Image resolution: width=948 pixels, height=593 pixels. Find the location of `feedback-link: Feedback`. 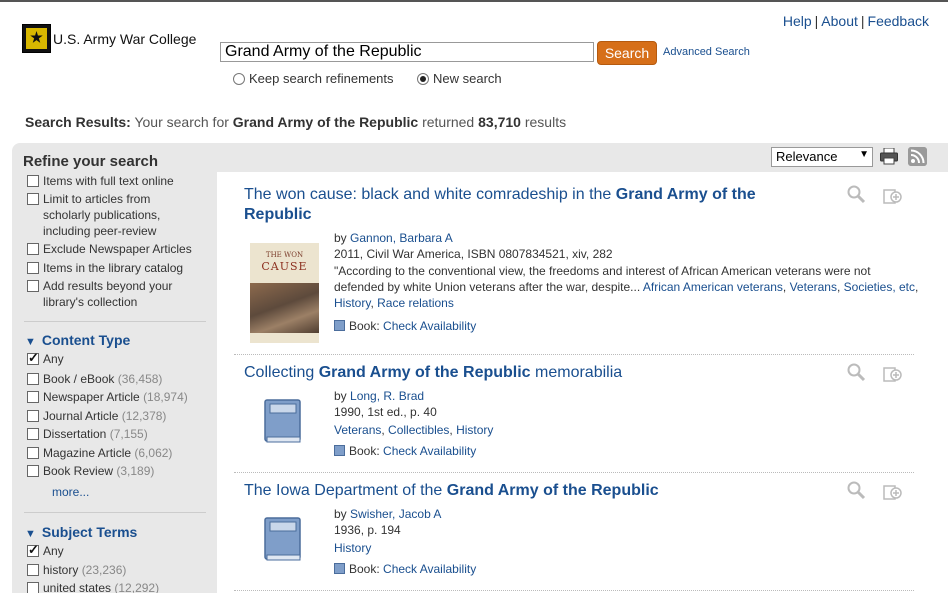

feedback-link: Feedback is located at coordinates (898, 21).